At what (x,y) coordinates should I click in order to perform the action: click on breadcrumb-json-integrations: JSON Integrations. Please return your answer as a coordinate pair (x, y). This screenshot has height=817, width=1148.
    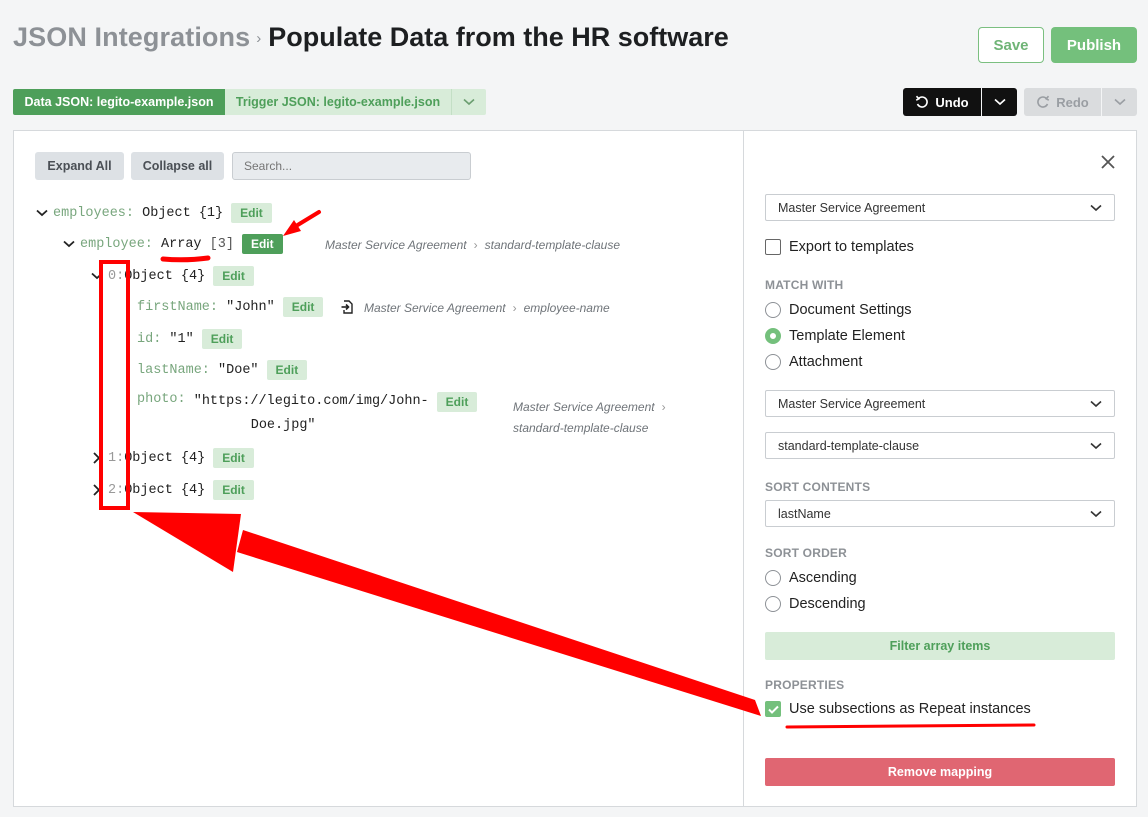
    Looking at the image, I should click on (131, 37).